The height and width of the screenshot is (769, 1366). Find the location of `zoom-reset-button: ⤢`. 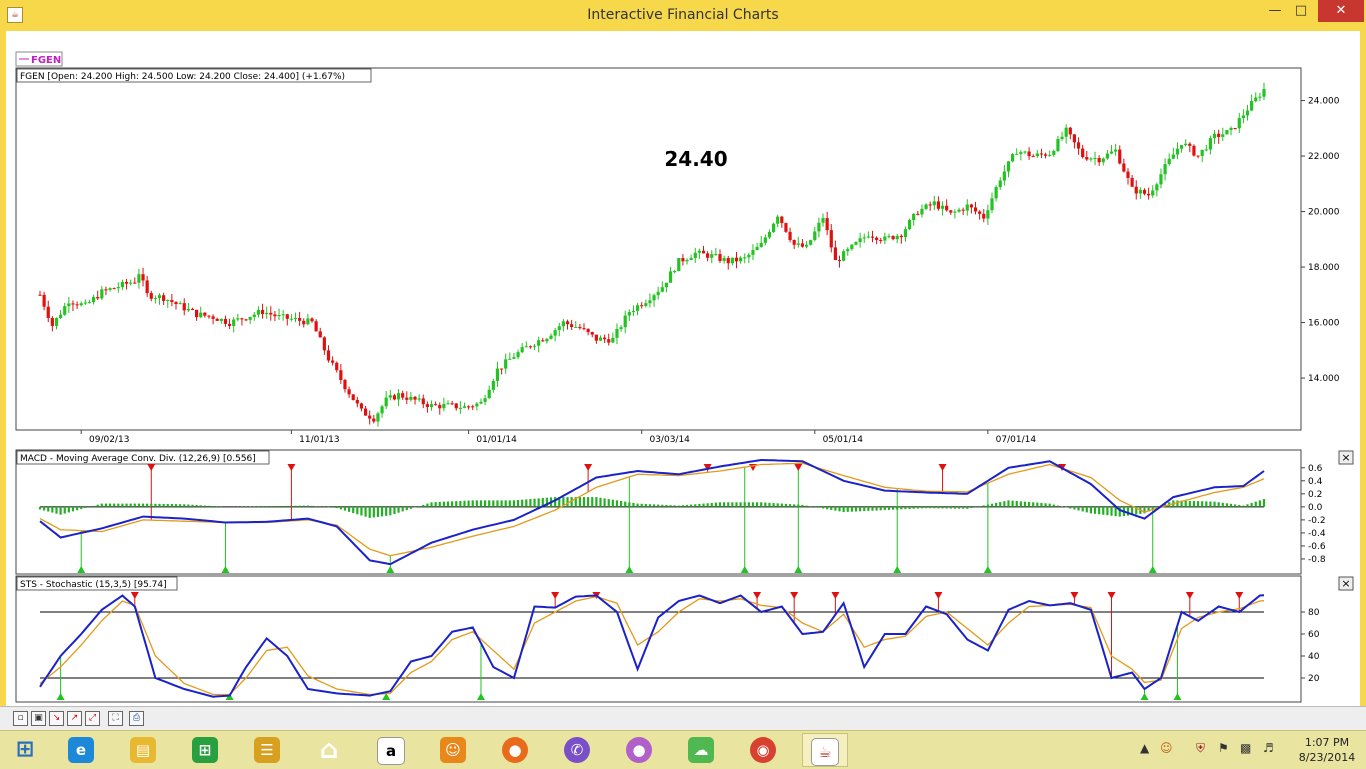

zoom-reset-button: ⤢ is located at coordinates (92, 718).